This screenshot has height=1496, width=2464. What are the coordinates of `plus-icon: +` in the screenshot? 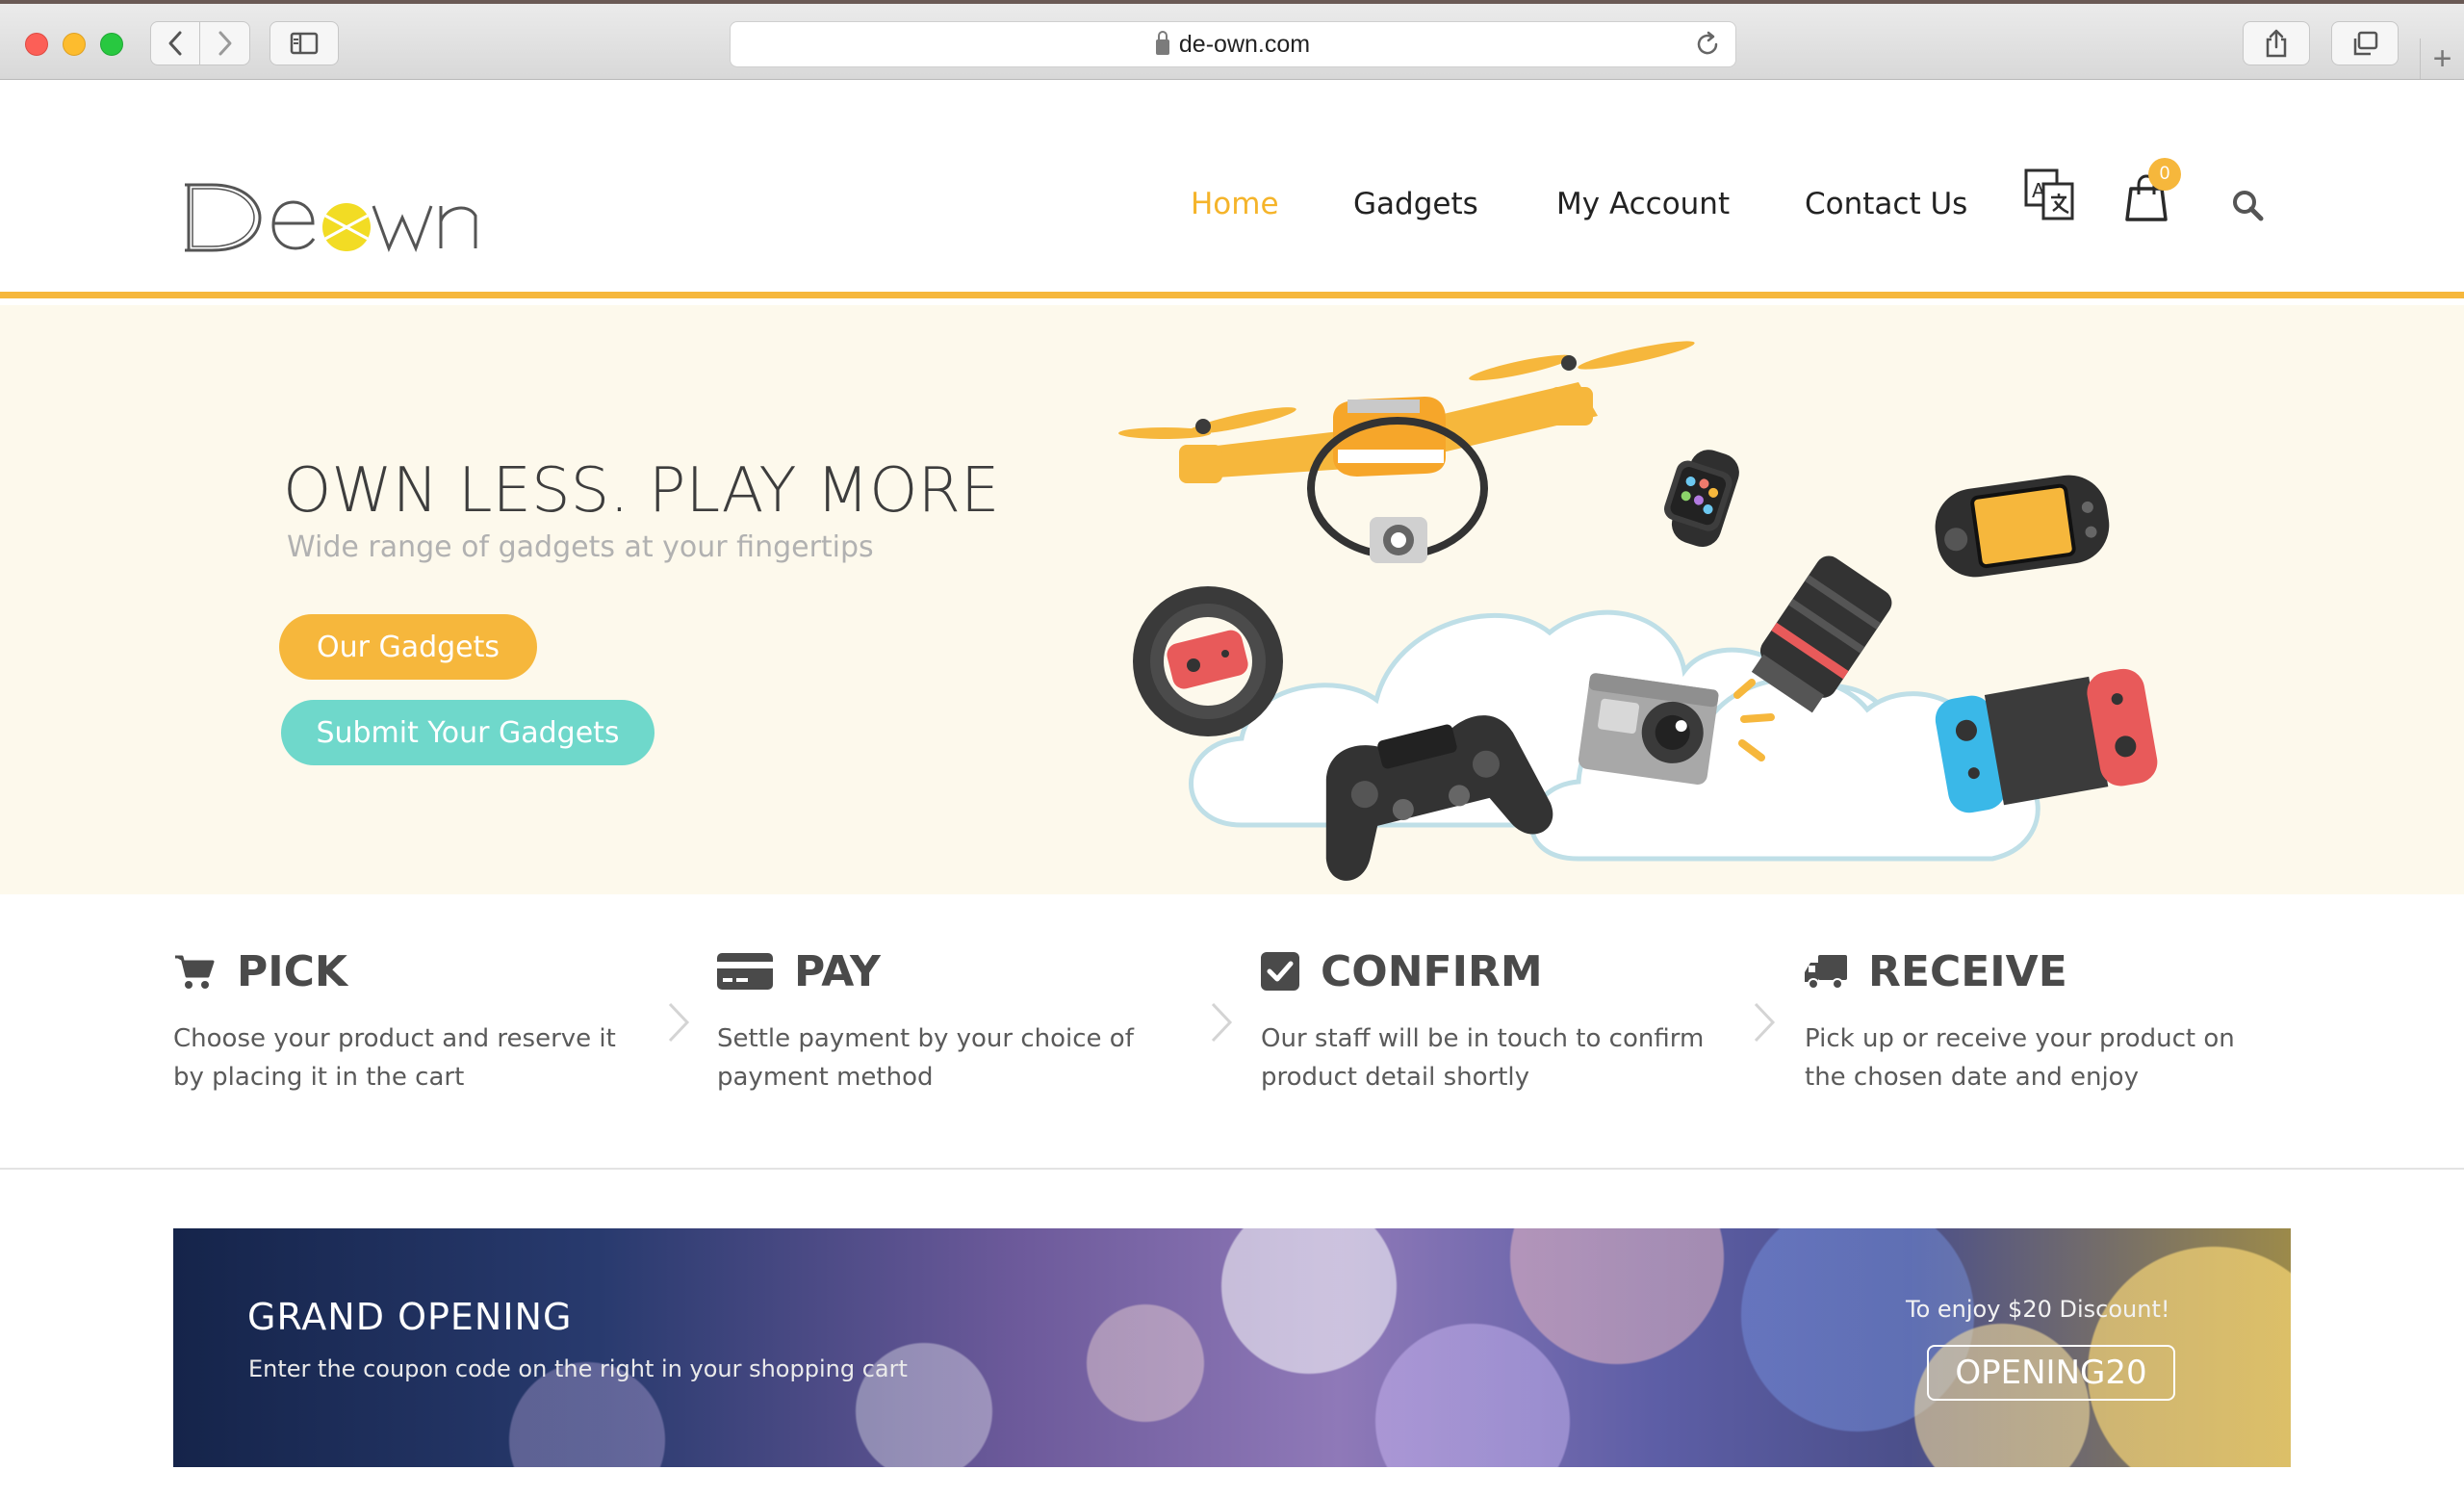 It's located at (2442, 58).